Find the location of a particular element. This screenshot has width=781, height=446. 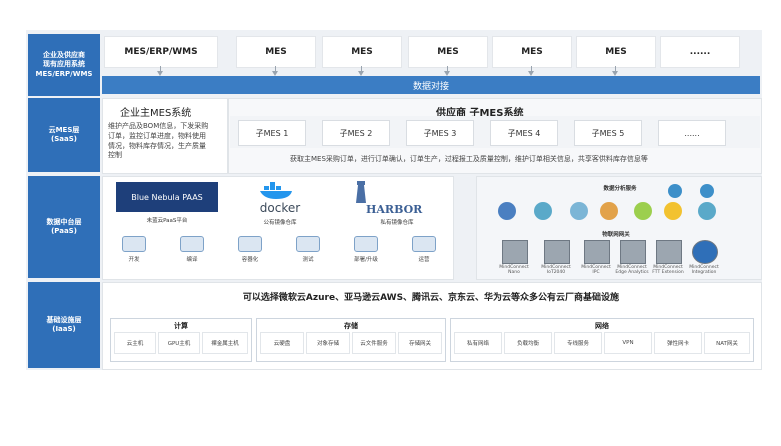

devops-step: 运营 is located at coordinates (424, 249).